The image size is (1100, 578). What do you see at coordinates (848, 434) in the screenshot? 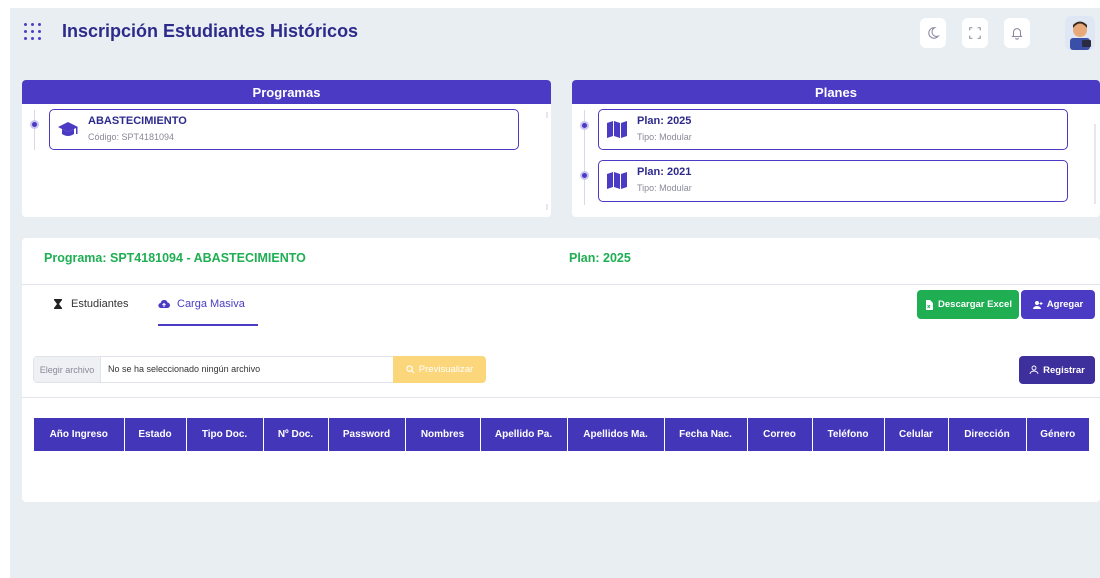
I see `column-header: Teléfono` at bounding box center [848, 434].